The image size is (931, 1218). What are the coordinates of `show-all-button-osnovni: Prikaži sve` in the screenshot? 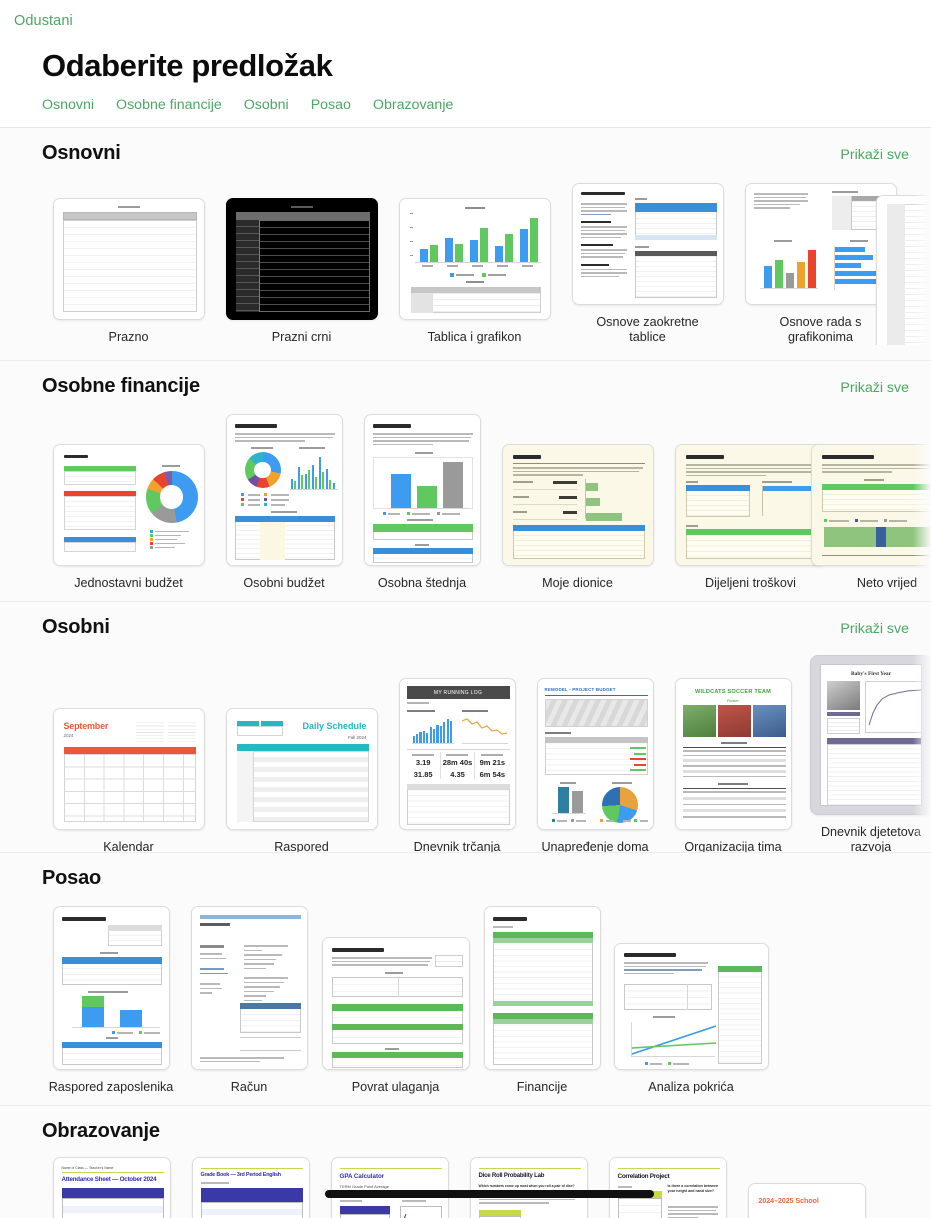 It's located at (874, 155).